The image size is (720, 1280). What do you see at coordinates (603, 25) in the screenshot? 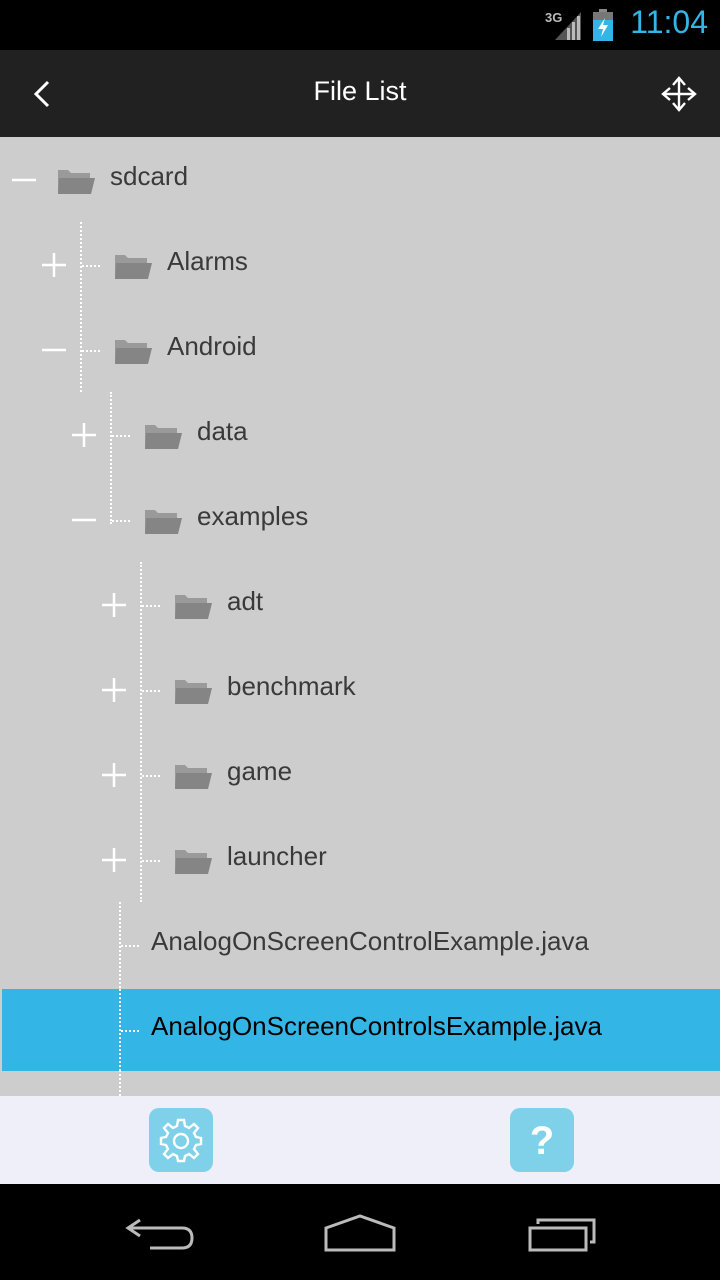
I see `battery-charging-icon` at bounding box center [603, 25].